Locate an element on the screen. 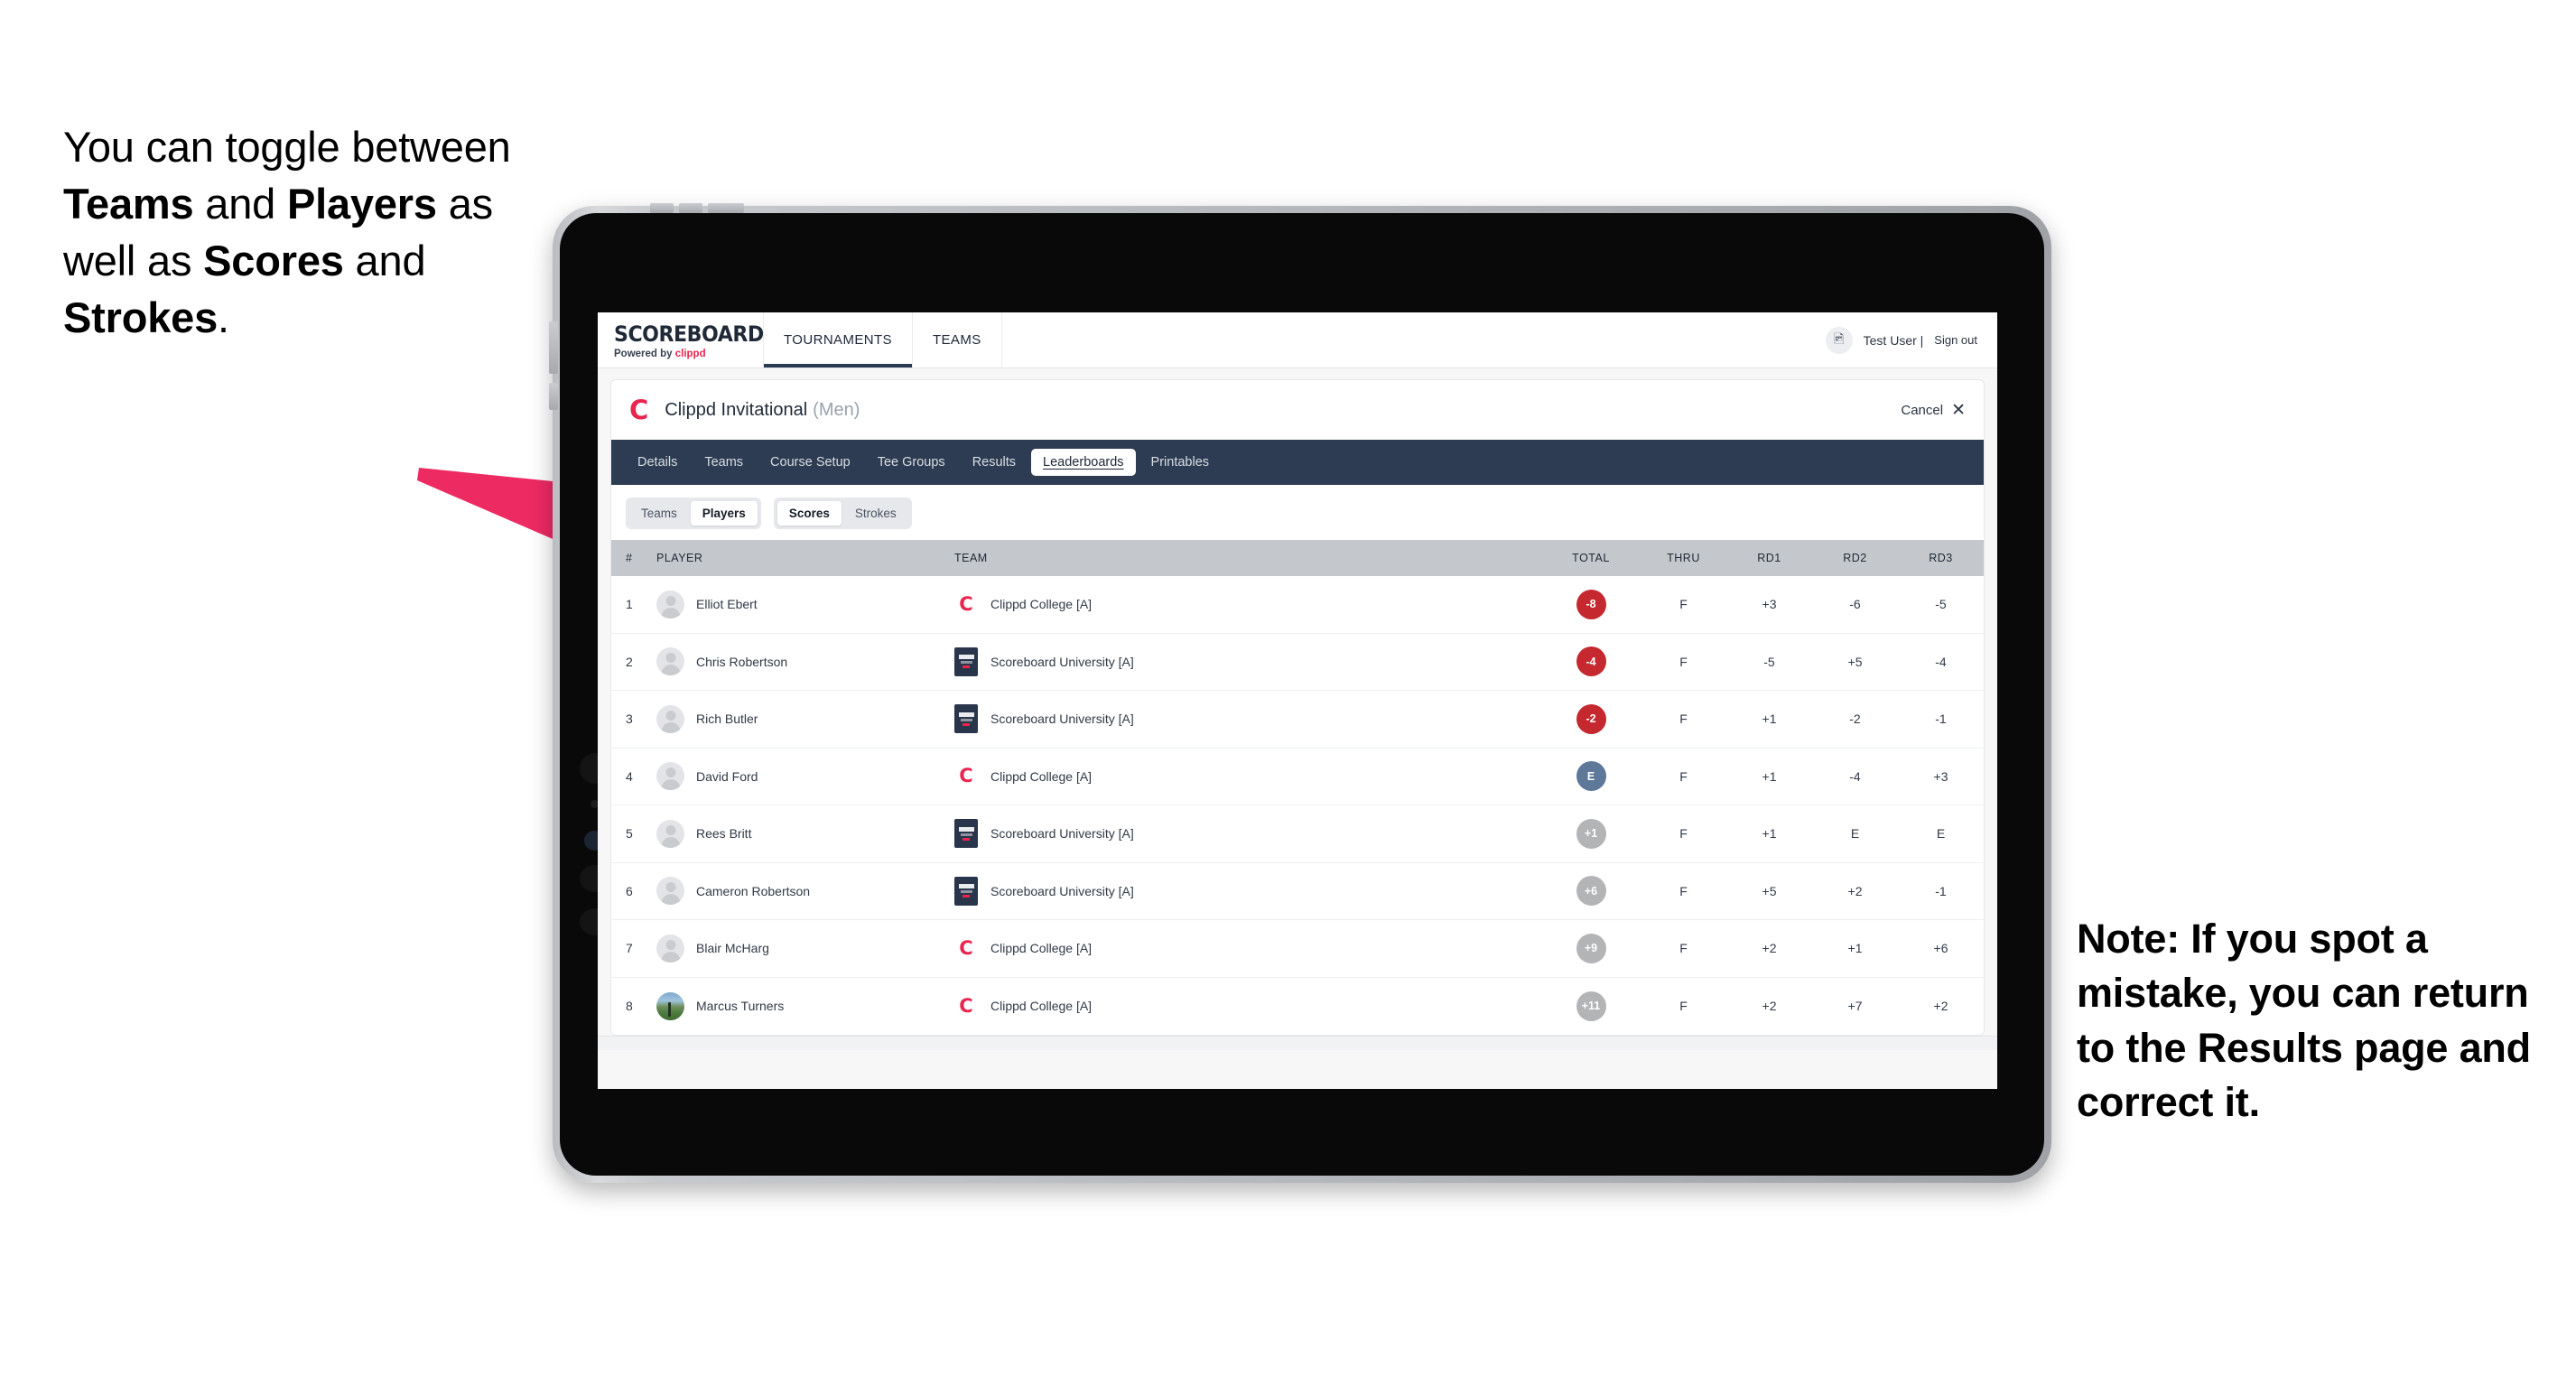 Image resolution: width=2576 pixels, height=1386 pixels. tab-results: Results is located at coordinates (994, 463).